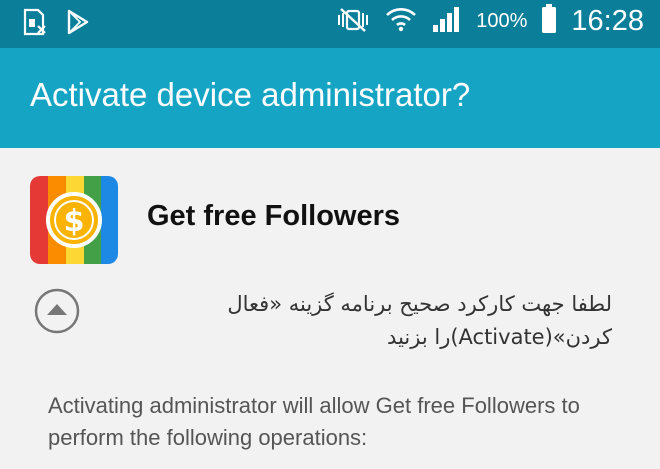  I want to click on dialog-title: Activate device administrator?, so click(250, 94).